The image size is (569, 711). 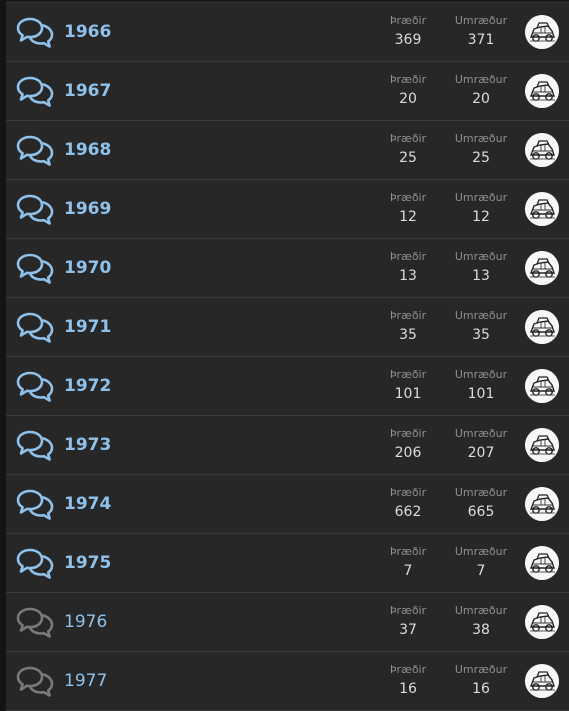 What do you see at coordinates (287, 445) in the screenshot?
I see `forum-row: 1973 Þræðir 206 Umræður 207` at bounding box center [287, 445].